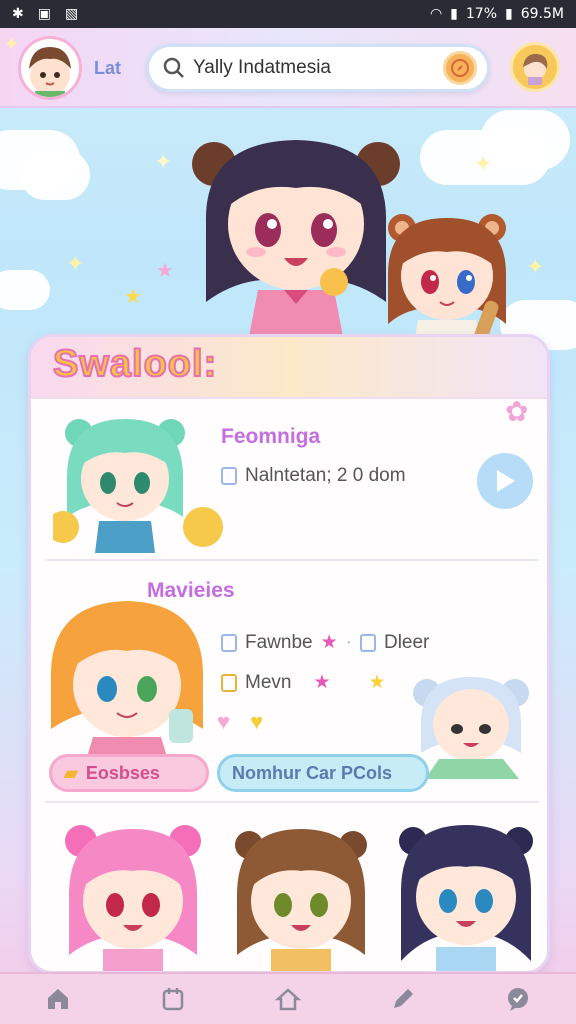 Image resolution: width=576 pixels, height=1024 pixels. I want to click on status-right: ◠ ▮ 17% ▮ 69.5M, so click(497, 14).